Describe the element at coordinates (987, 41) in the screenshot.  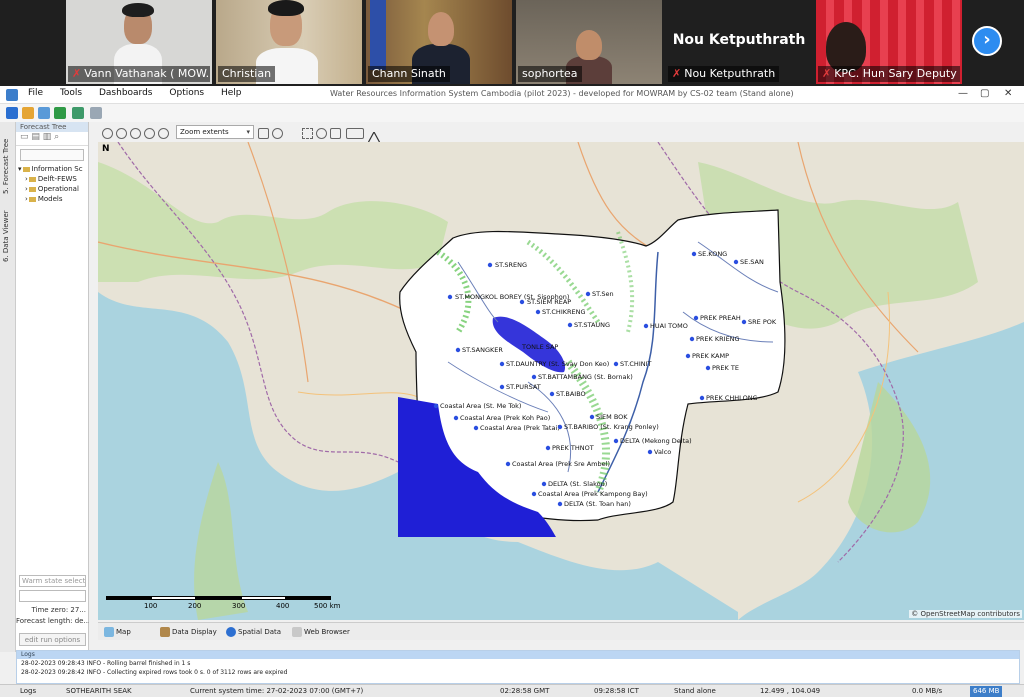
I see `chevron-right-icon: ›` at that location.